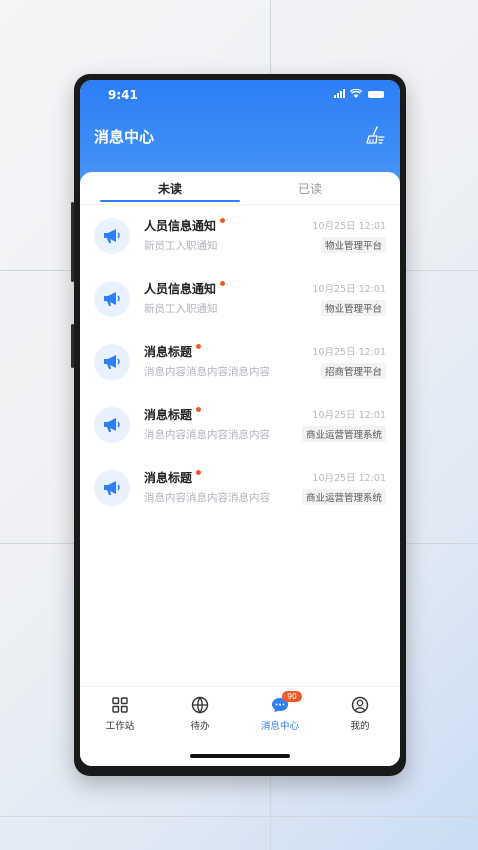 The image size is (478, 850). What do you see at coordinates (375, 135) in the screenshot?
I see `broom-clear-icon` at bounding box center [375, 135].